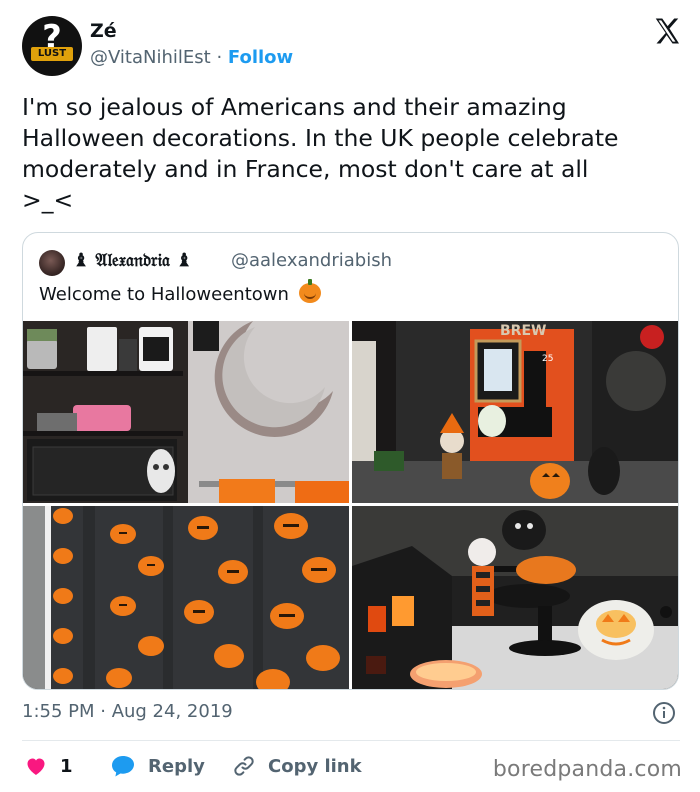  What do you see at coordinates (176, 766) in the screenshot?
I see `reply-label: Reply` at bounding box center [176, 766].